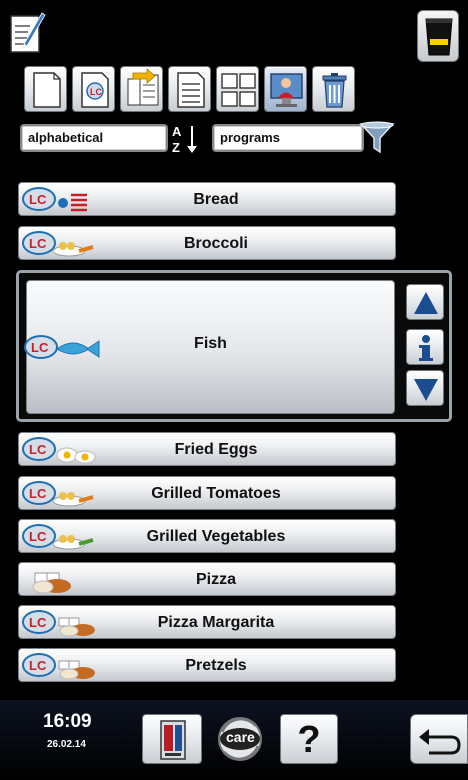 This screenshot has width=468, height=780. I want to click on funnel-icon, so click(377, 137).